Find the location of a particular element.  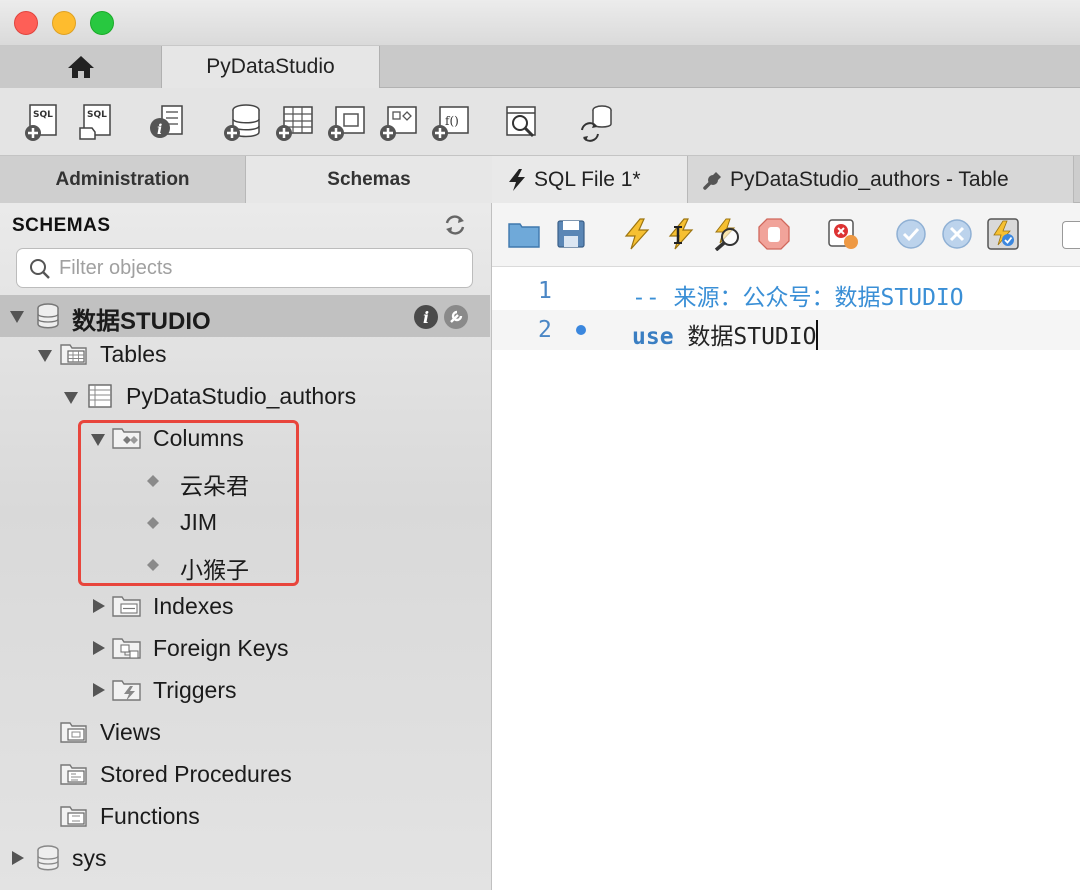

tree-item-foreign-keys: Foreign Keys is located at coordinates (245, 648).